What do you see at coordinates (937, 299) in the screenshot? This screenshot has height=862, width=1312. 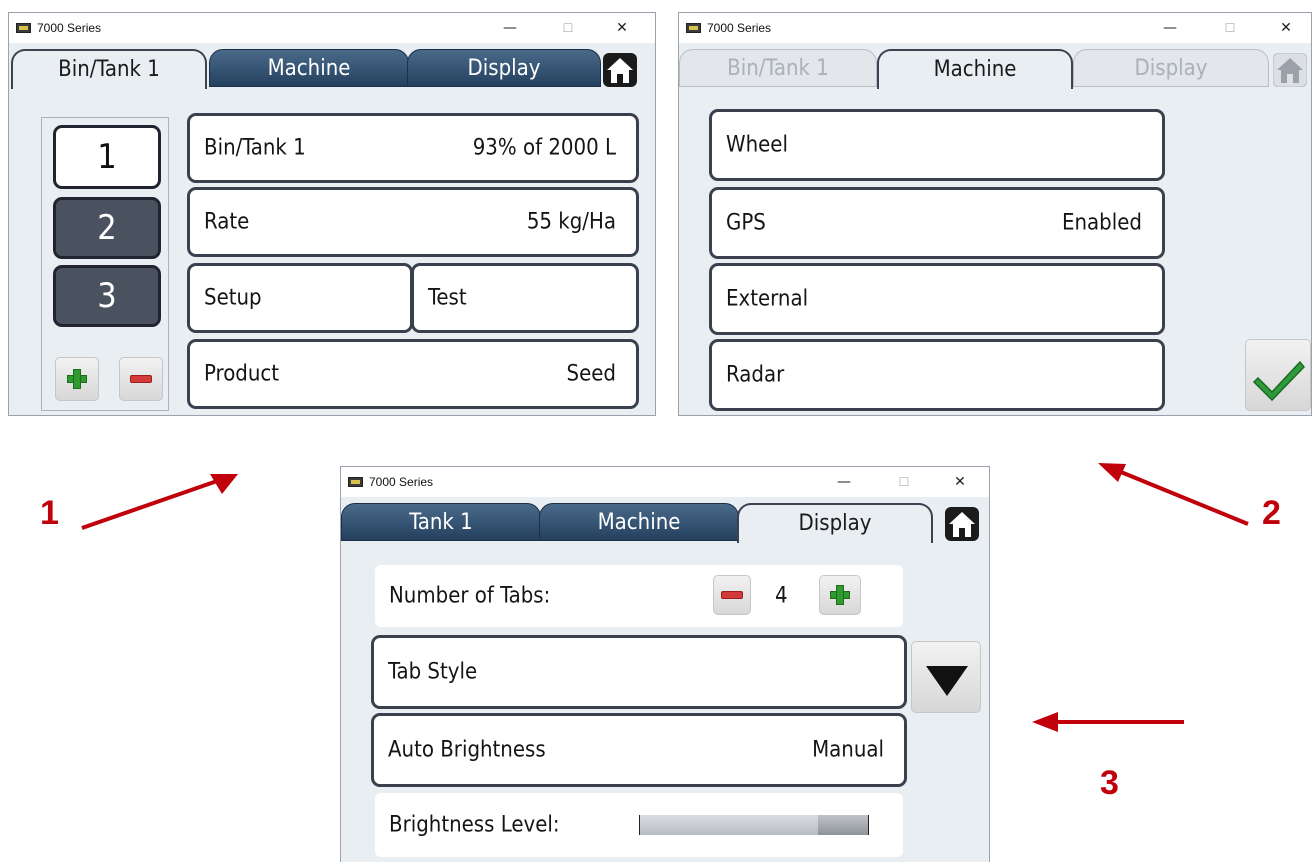 I see `external-row: External` at bounding box center [937, 299].